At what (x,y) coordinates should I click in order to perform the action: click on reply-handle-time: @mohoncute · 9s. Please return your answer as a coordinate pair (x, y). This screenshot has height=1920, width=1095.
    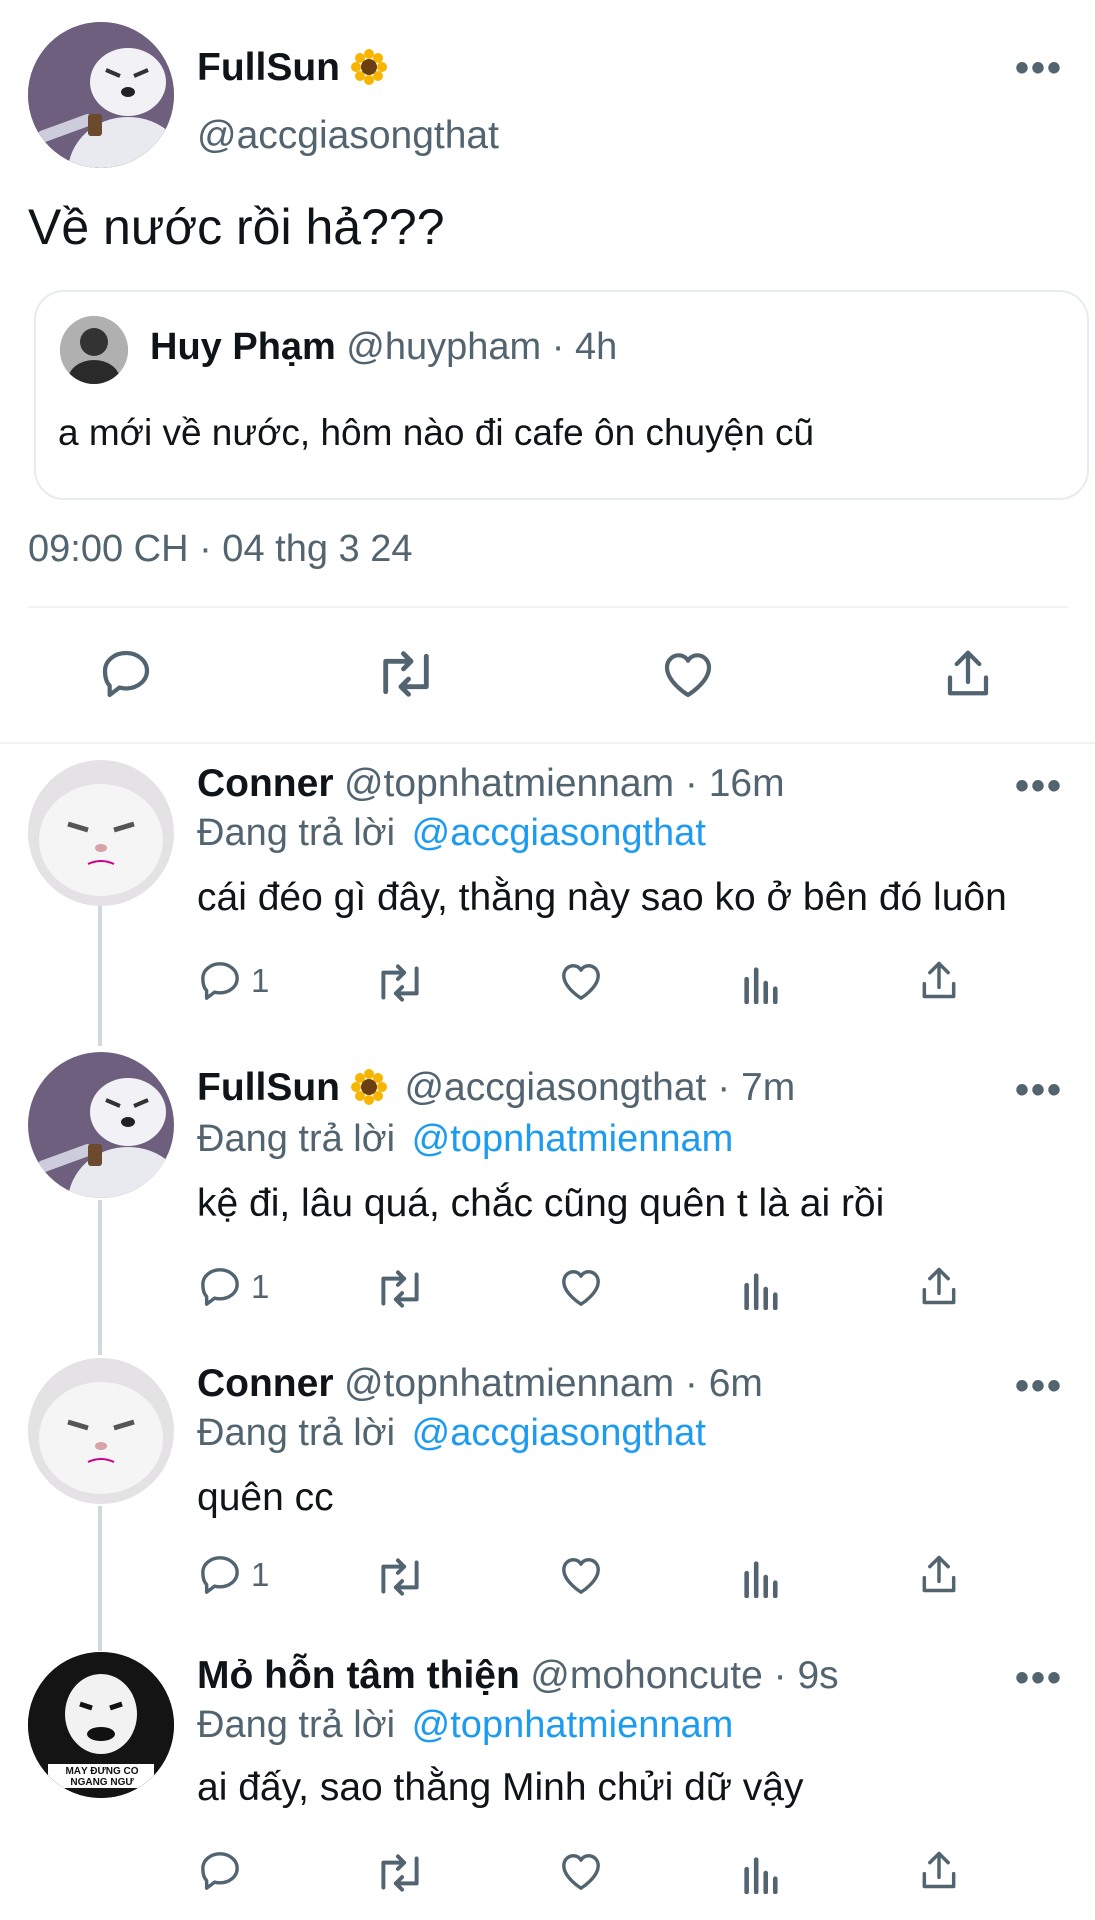
    Looking at the image, I should click on (684, 1675).